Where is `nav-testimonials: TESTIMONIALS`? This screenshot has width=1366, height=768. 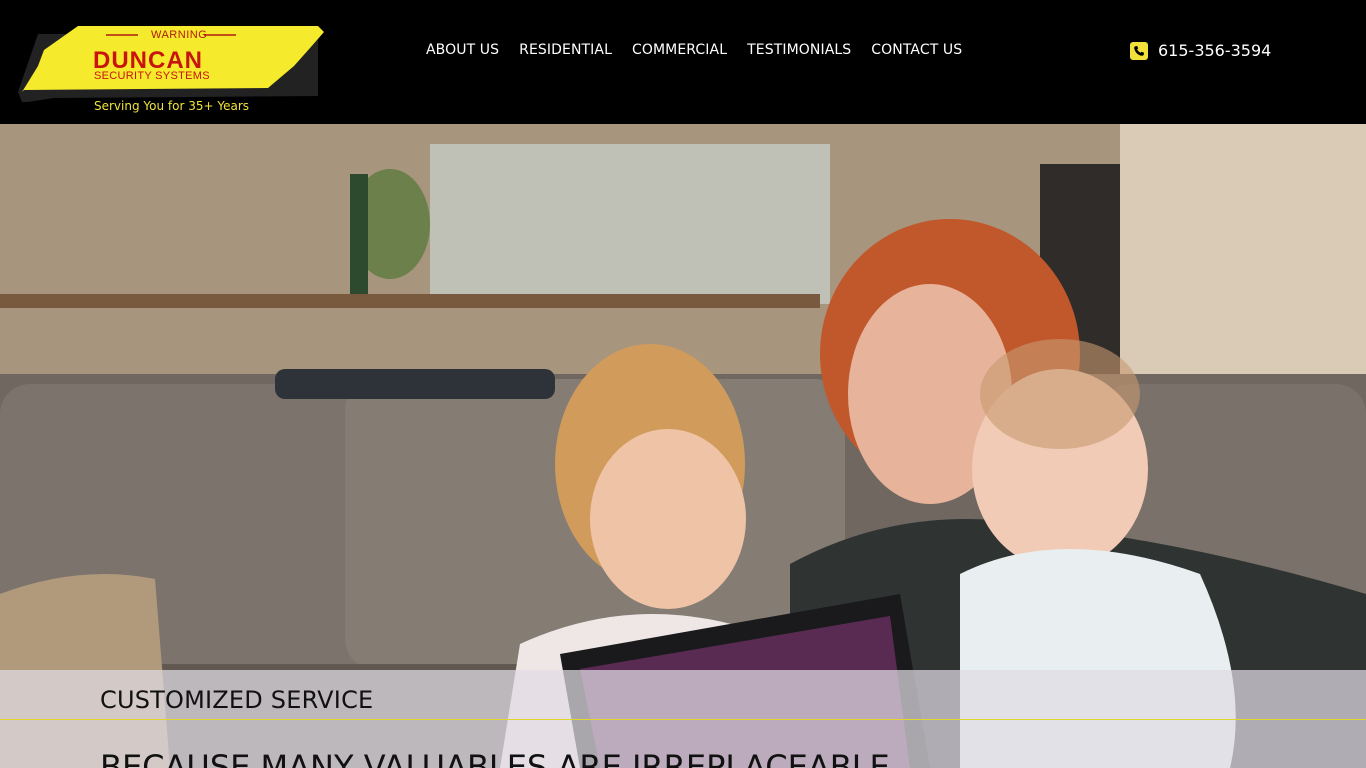
nav-testimonials: TESTIMONIALS is located at coordinates (799, 50).